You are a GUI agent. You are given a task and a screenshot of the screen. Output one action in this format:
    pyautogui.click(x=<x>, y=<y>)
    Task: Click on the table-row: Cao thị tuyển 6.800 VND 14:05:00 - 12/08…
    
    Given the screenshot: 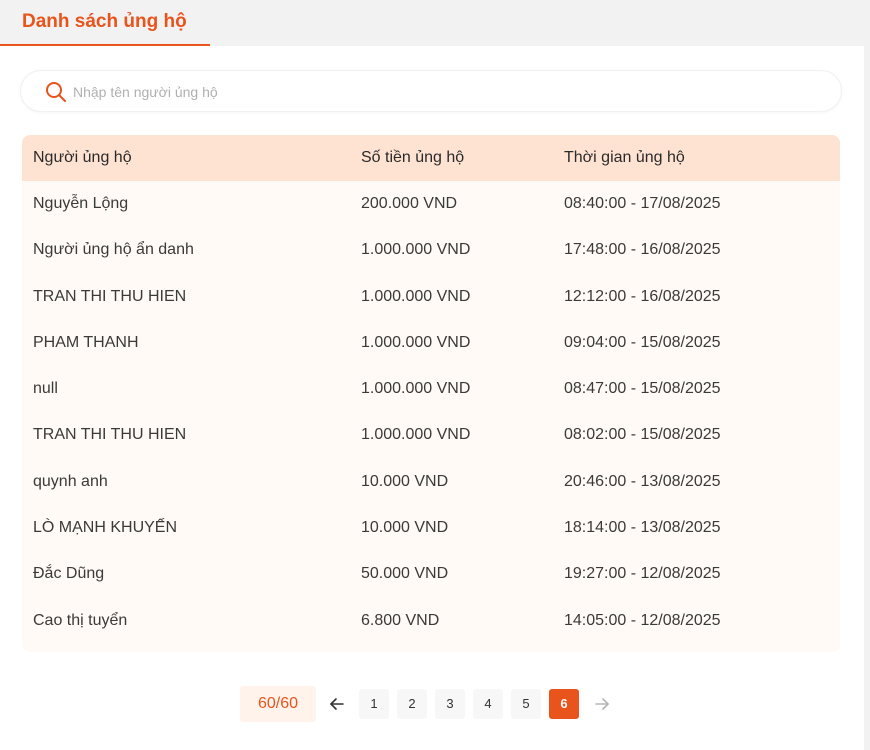 What is the action you would take?
    pyautogui.click(x=431, y=621)
    